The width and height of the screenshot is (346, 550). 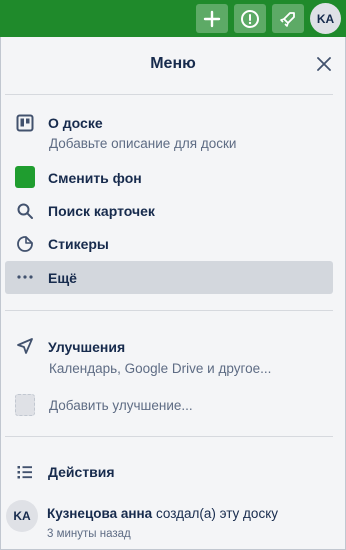 What do you see at coordinates (99, 513) in the screenshot?
I see `activity-user: Кузнецова анна` at bounding box center [99, 513].